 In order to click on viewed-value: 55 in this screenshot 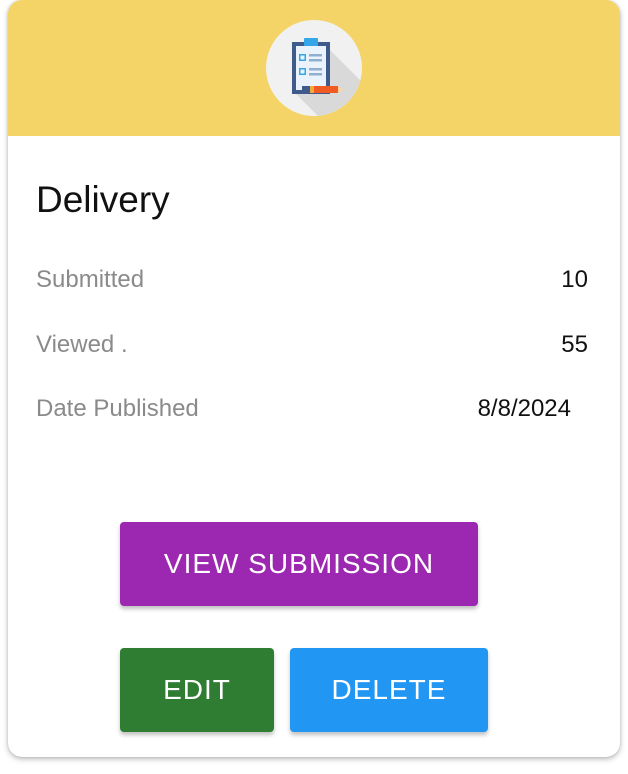, I will do `click(574, 344)`.